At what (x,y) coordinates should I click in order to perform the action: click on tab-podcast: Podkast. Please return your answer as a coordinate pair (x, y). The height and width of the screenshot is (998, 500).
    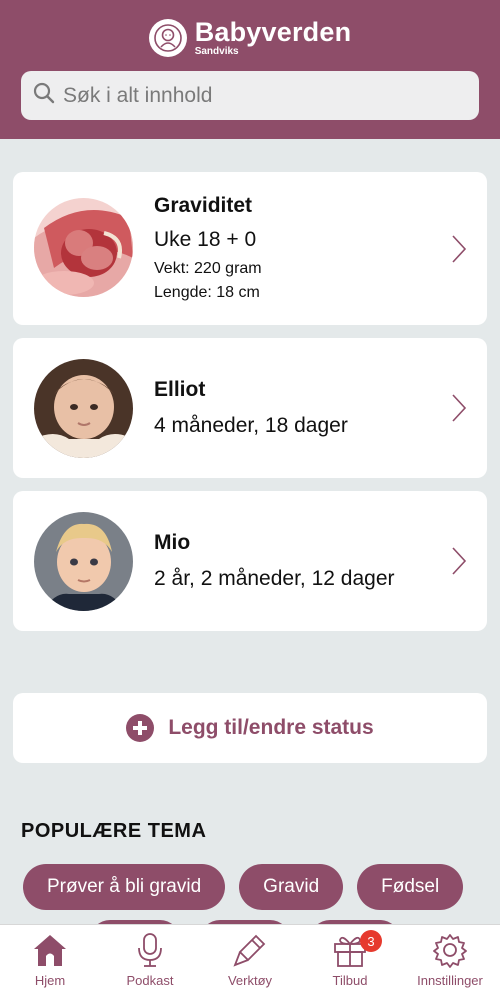
    Looking at the image, I should click on (150, 961).